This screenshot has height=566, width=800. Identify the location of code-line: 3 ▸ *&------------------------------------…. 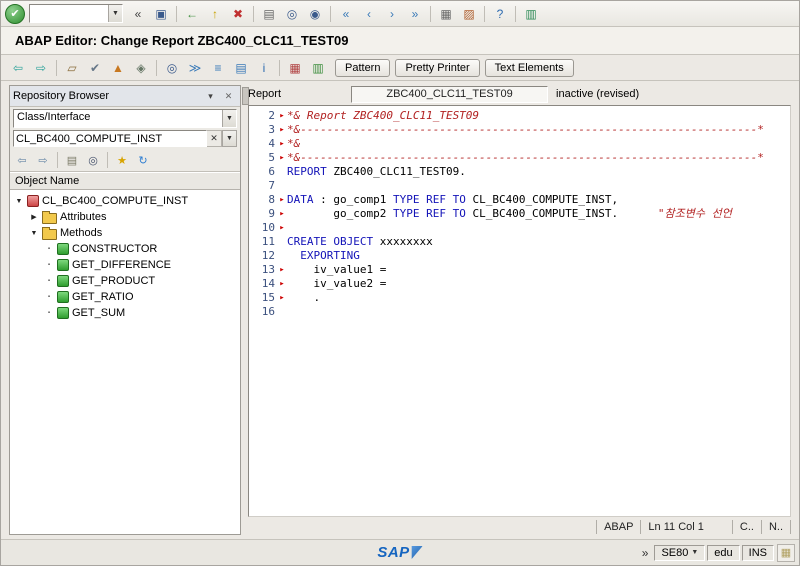
(520, 130).